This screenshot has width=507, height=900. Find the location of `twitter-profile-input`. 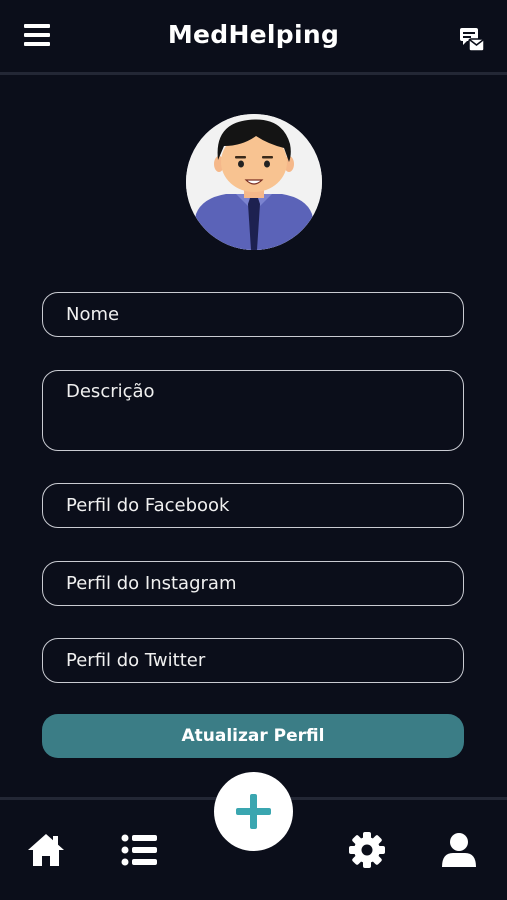

twitter-profile-input is located at coordinates (253, 660).